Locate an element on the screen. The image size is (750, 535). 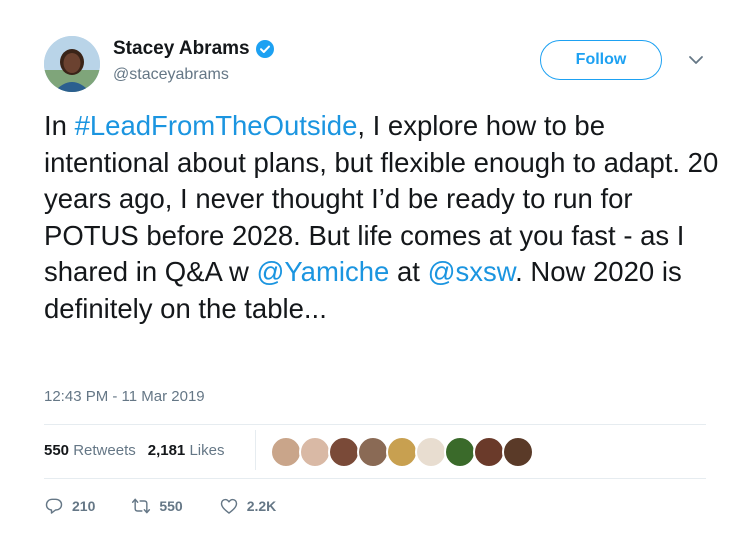
chevron-down-icon is located at coordinates (696, 60).